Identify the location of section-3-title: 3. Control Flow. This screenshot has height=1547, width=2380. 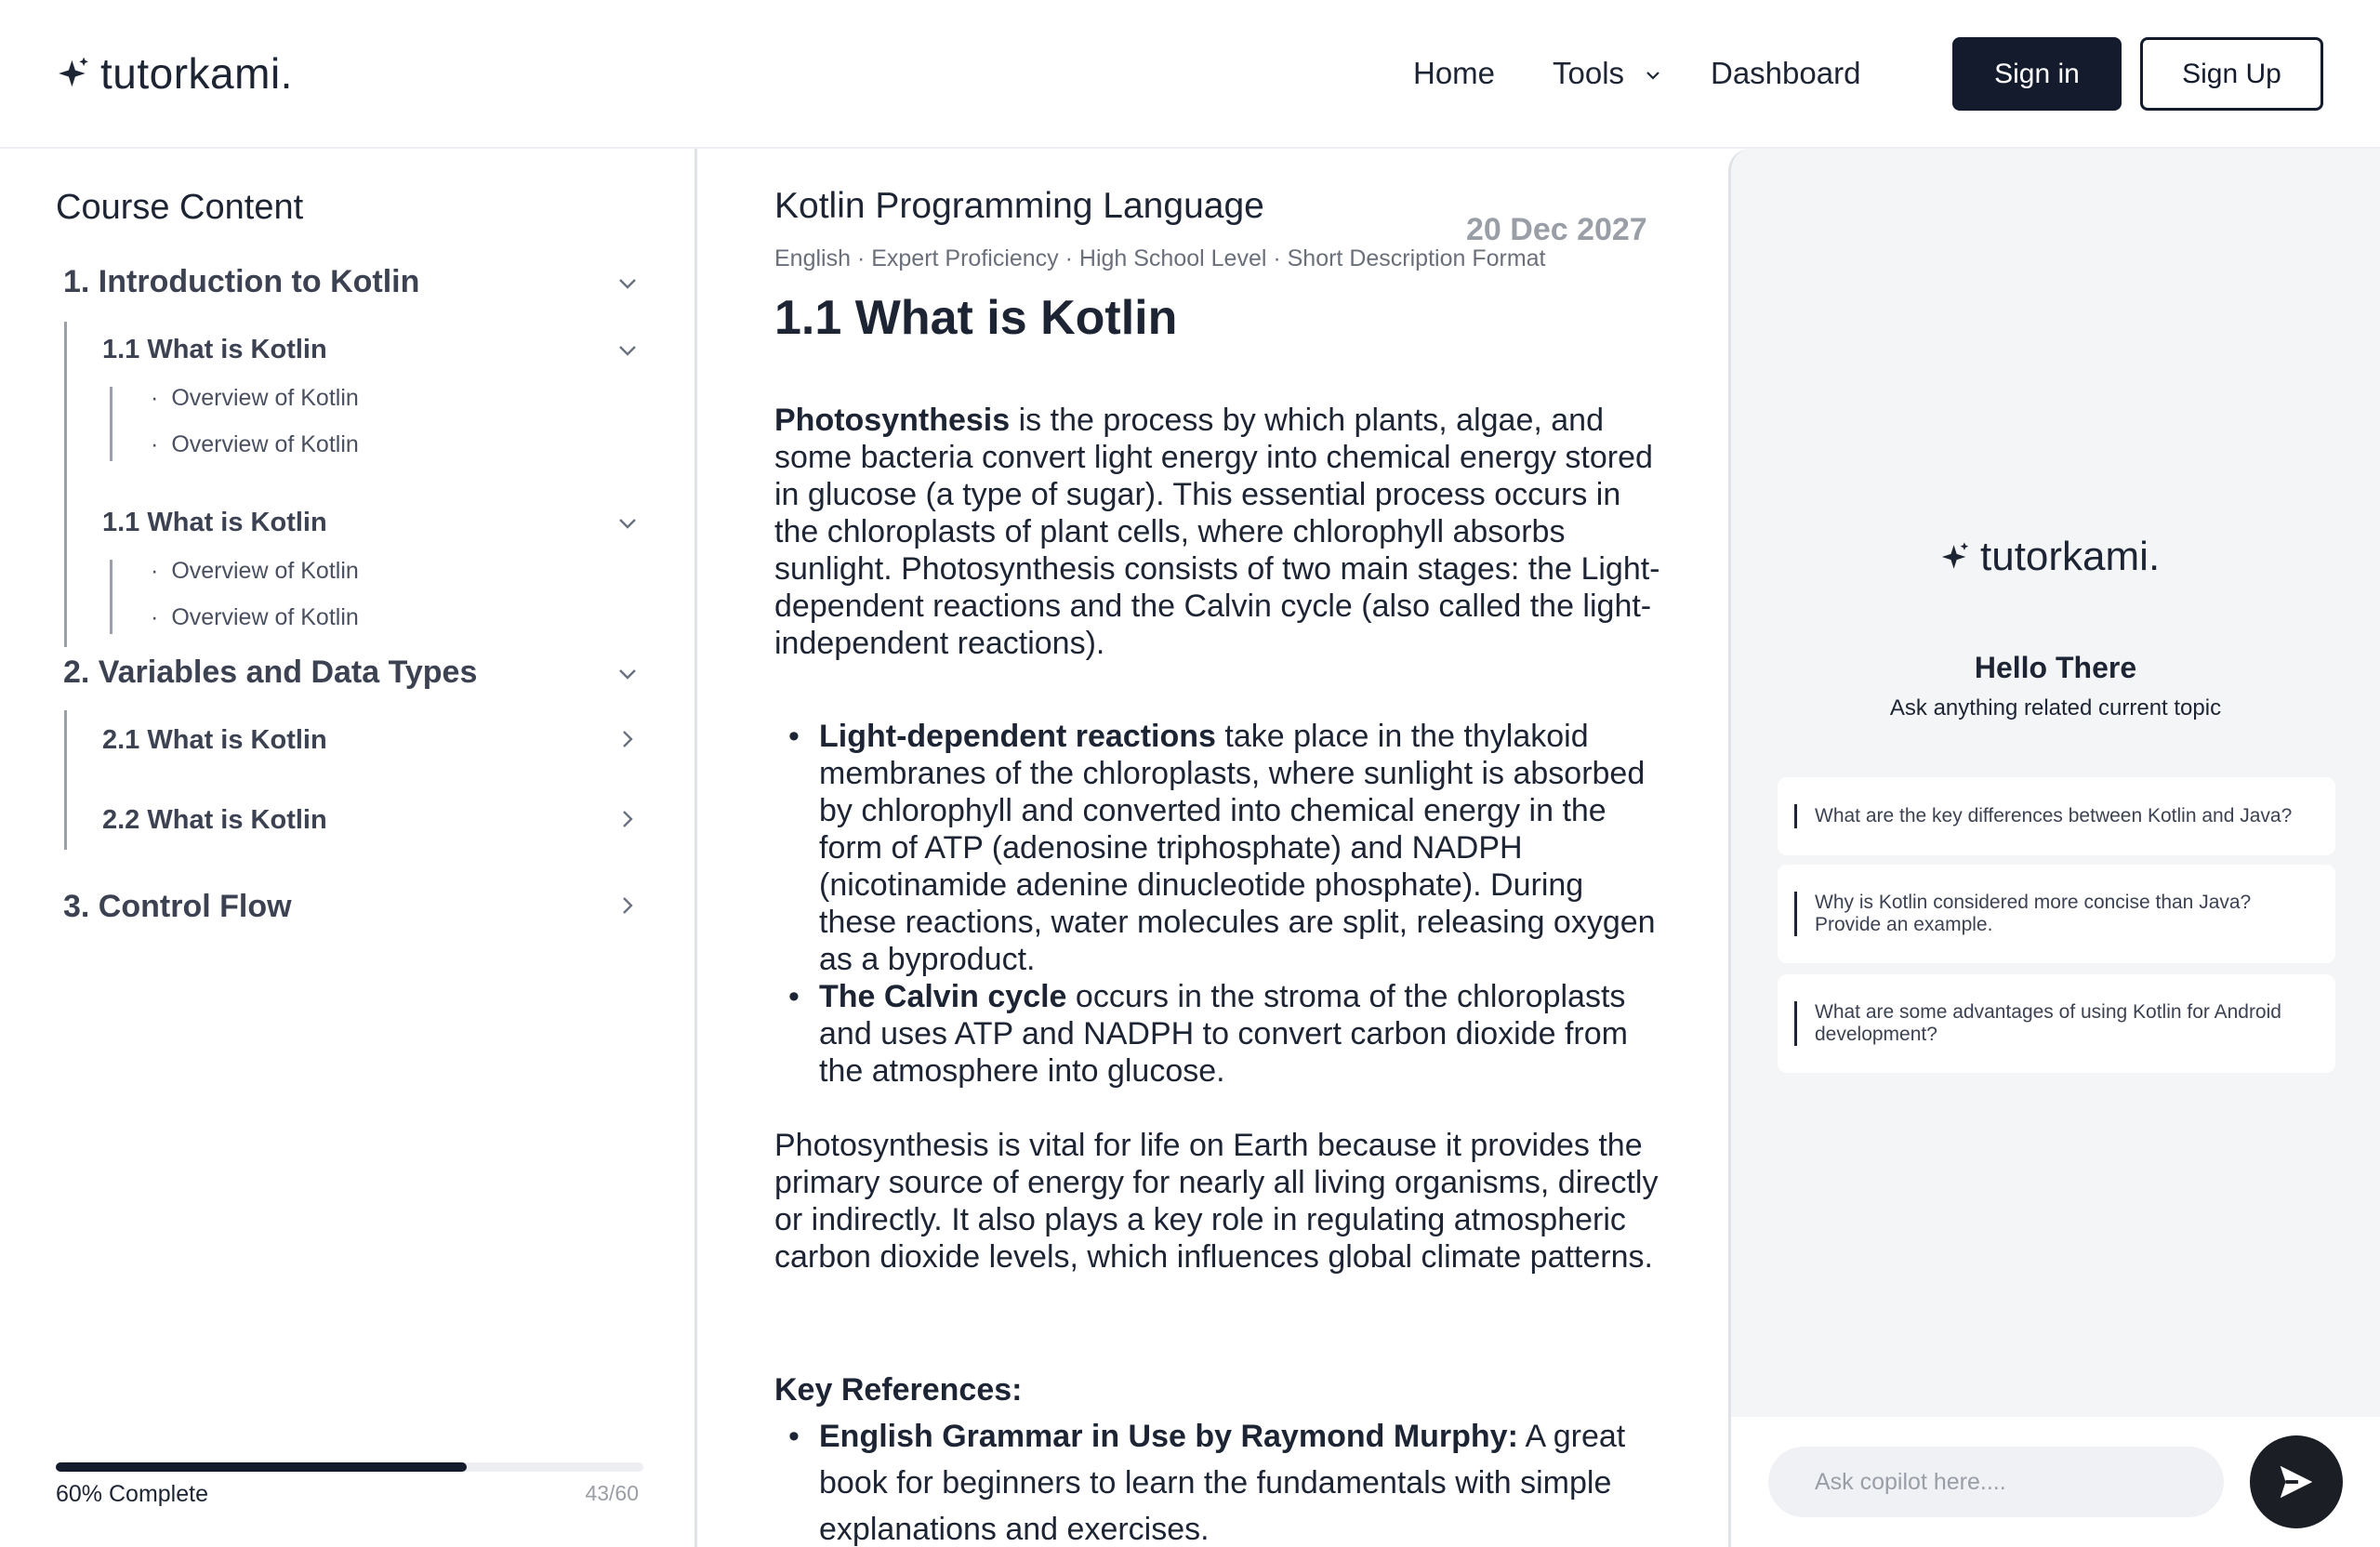
(177, 907).